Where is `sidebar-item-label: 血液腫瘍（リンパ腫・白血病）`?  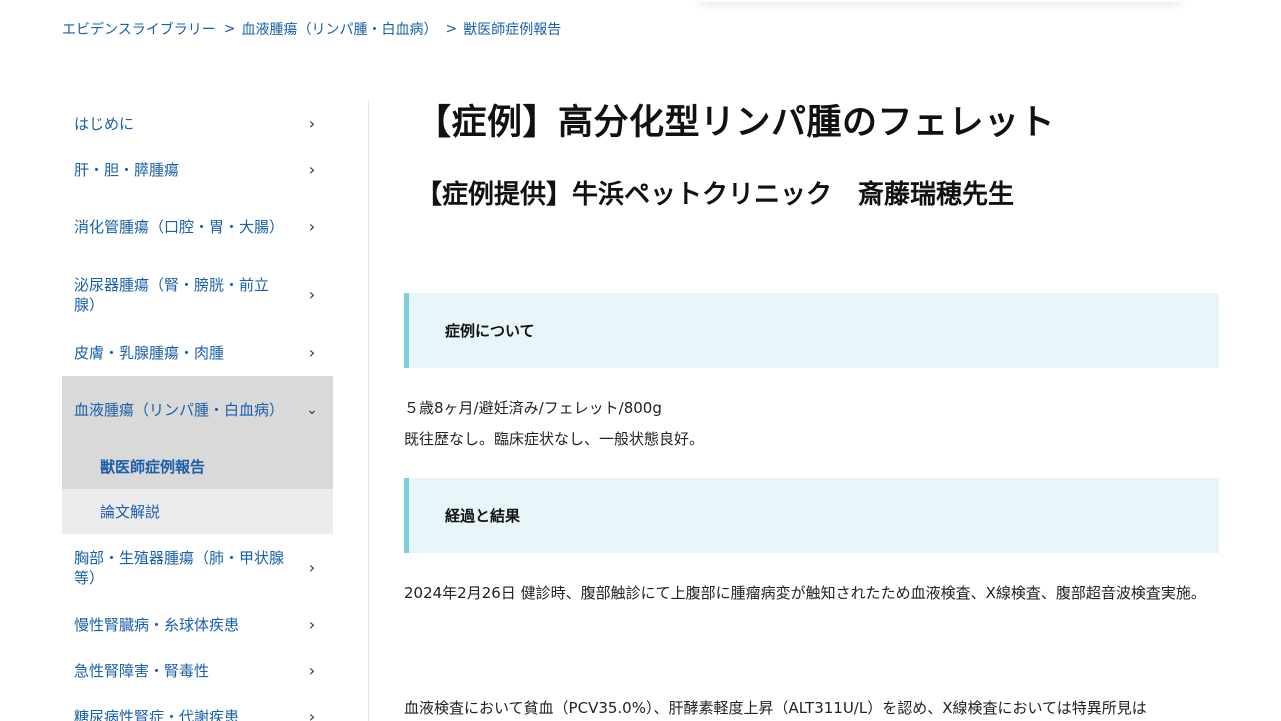
sidebar-item-label: 血液腫瘍（リンパ腫・白血病） is located at coordinates (179, 410).